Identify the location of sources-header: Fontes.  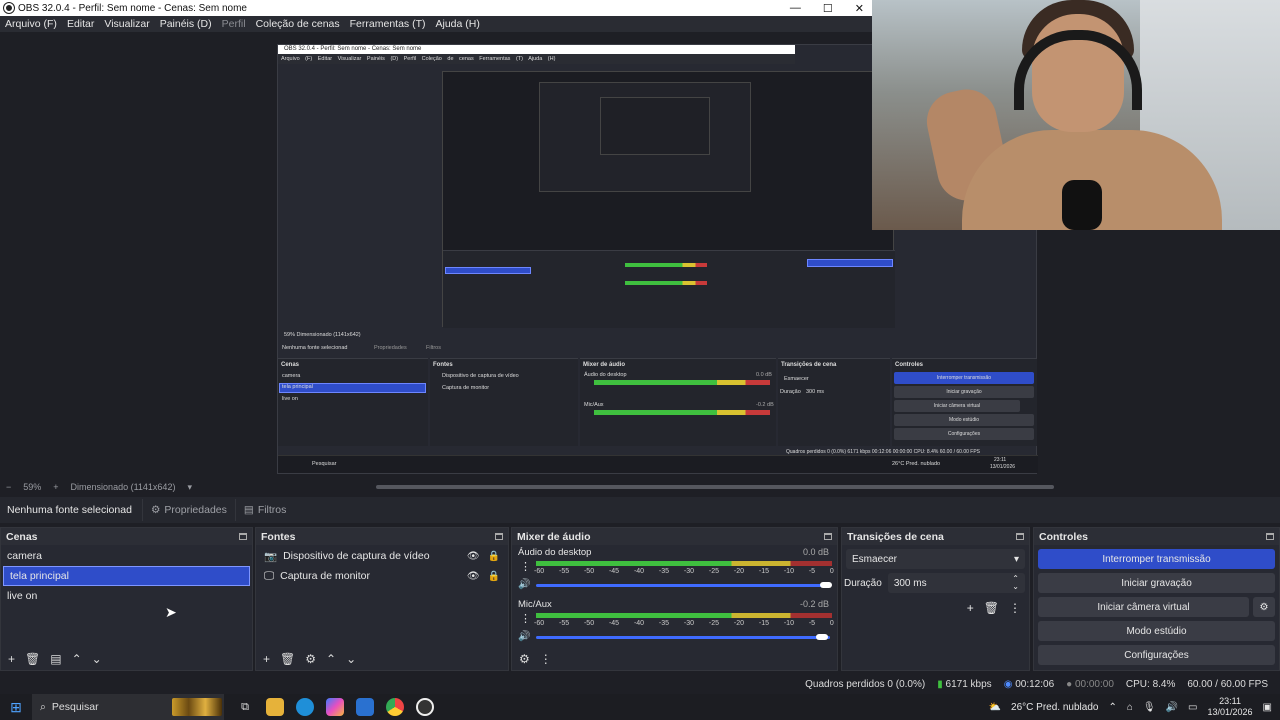
(382, 536).